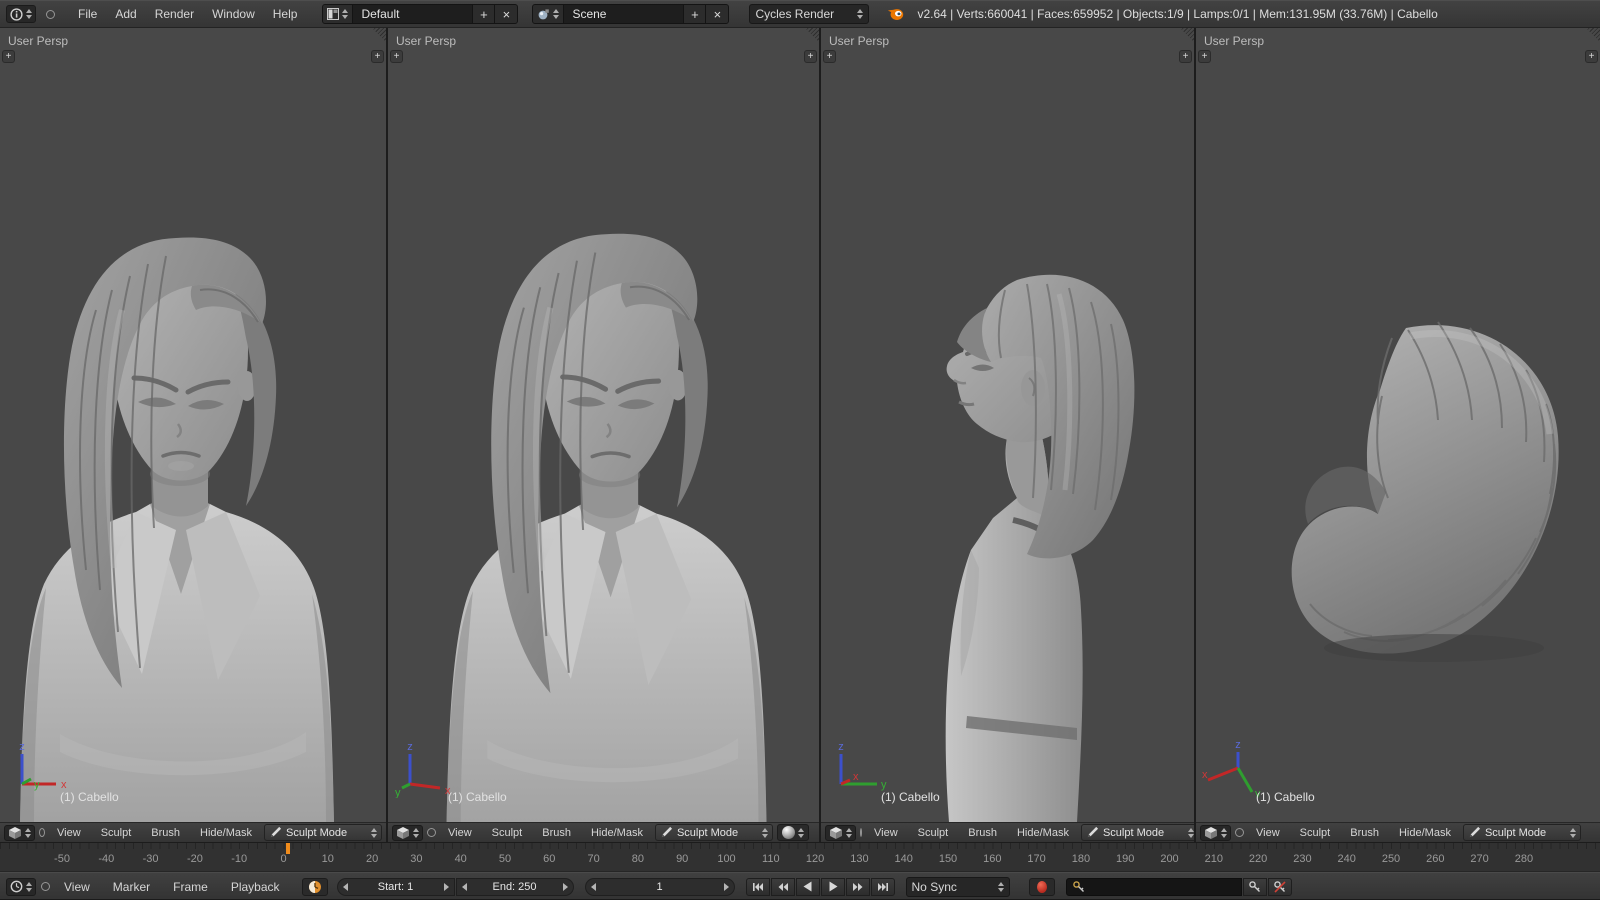  I want to click on current-frame-marker, so click(287, 848).